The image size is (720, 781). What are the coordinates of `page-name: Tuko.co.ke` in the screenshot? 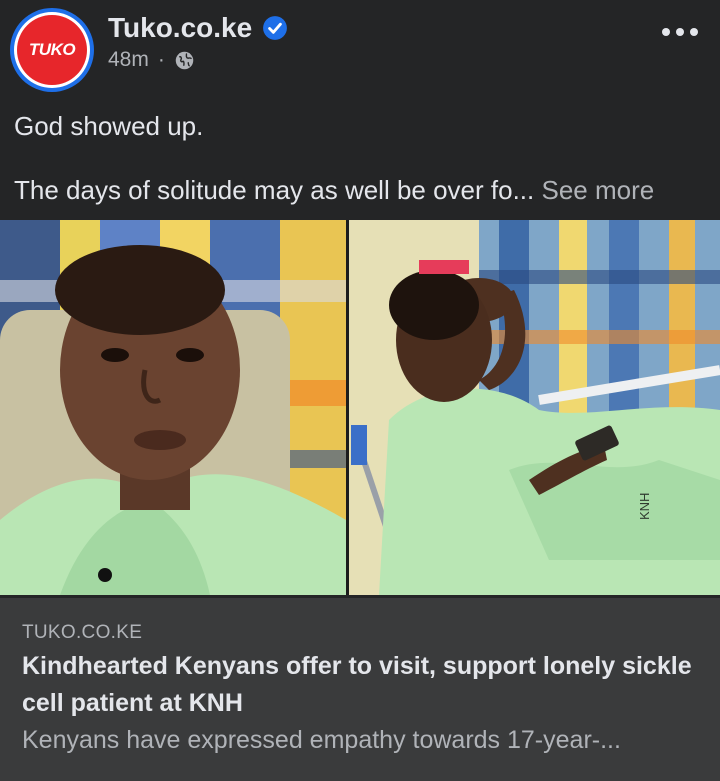 It's located at (198, 28).